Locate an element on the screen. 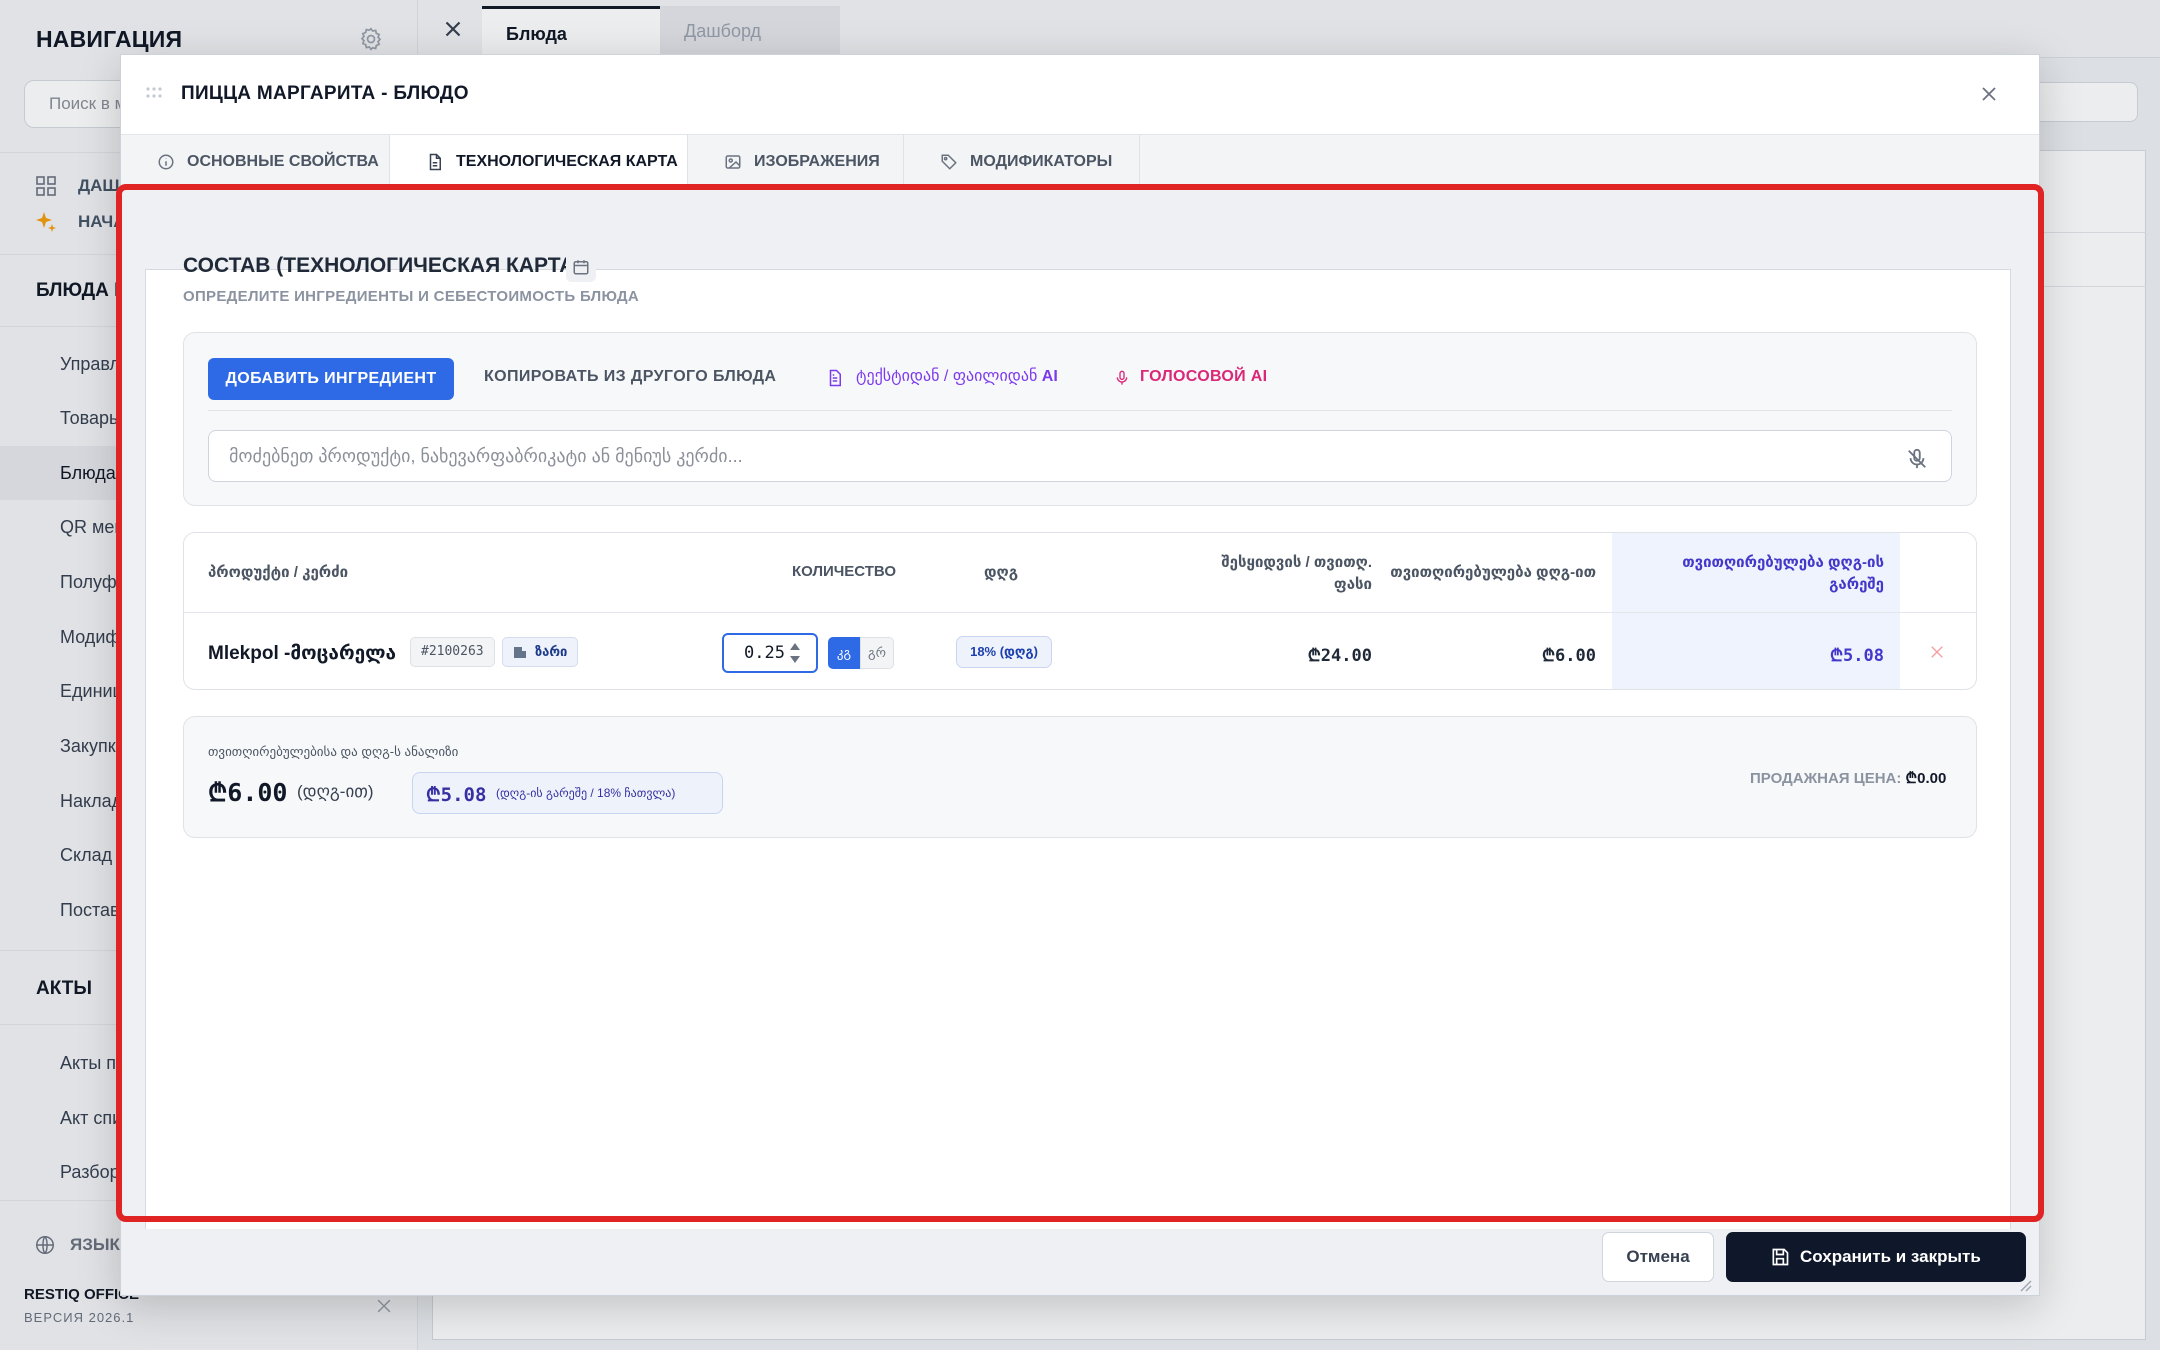 Image resolution: width=2160 pixels, height=1350 pixels. total-with-vat: ₾6.00 is located at coordinates (248, 792).